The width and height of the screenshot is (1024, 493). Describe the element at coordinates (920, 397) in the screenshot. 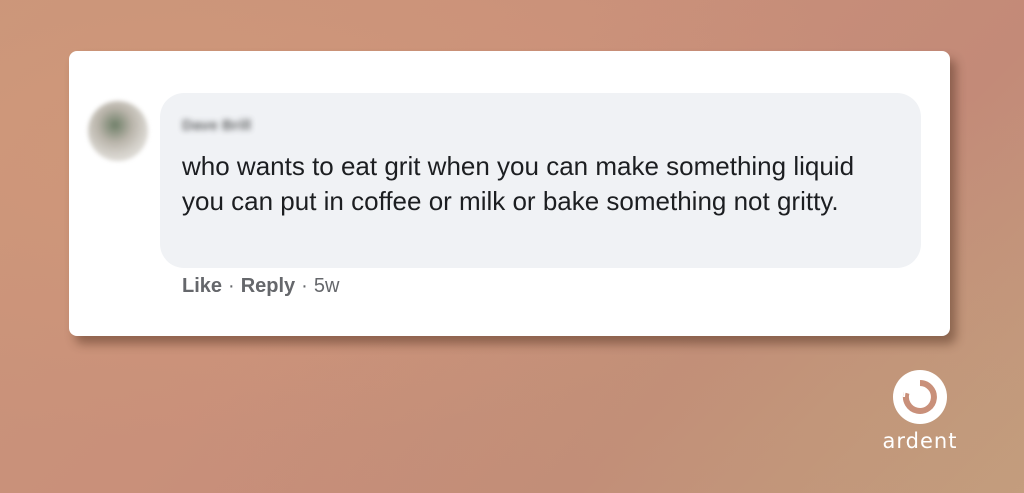

I see `ardent-logo-icon` at that location.